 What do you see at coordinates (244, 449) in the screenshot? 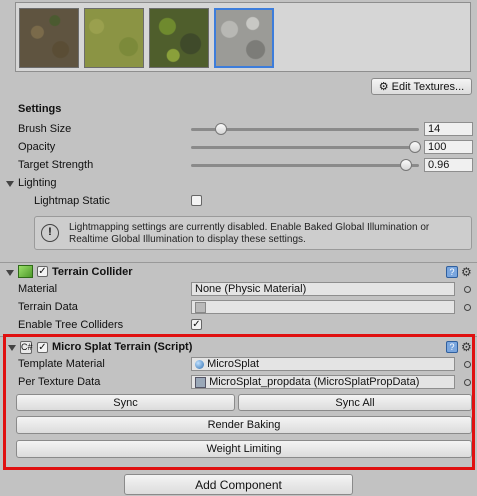
I see `weight-limiting-button: Weight Limiting` at bounding box center [244, 449].